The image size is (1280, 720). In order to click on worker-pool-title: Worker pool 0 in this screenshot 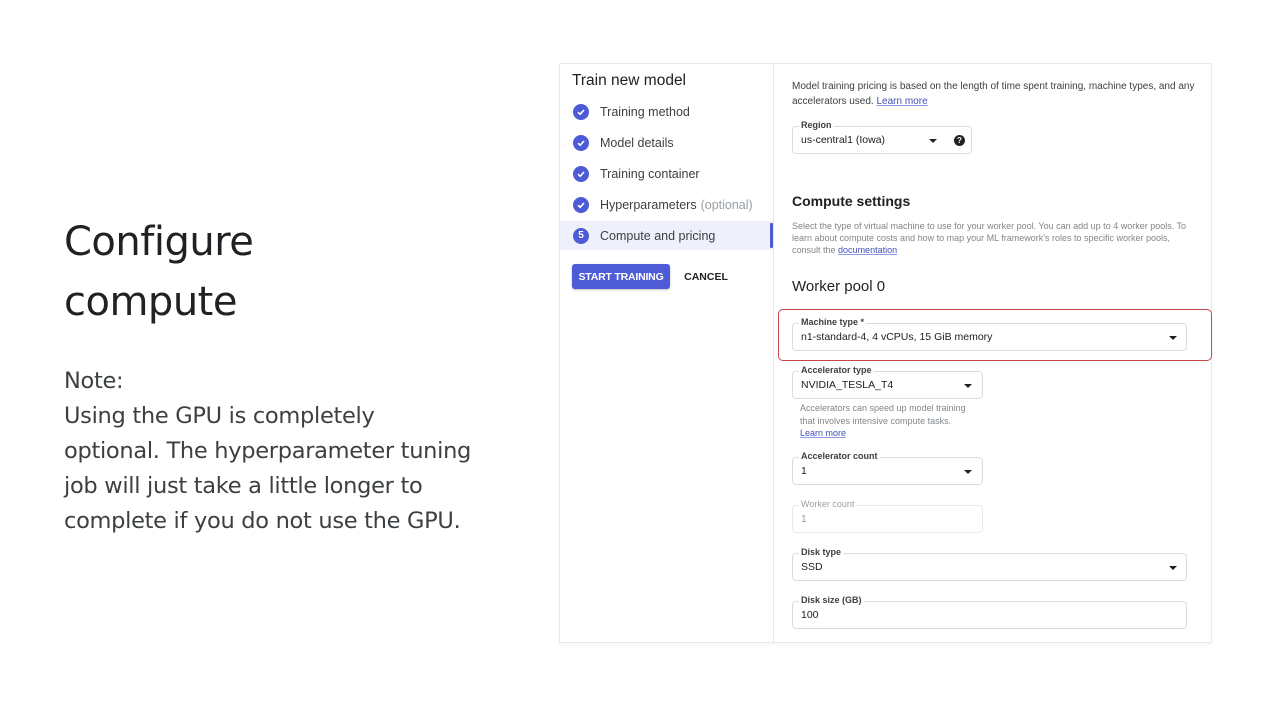, I will do `click(839, 286)`.